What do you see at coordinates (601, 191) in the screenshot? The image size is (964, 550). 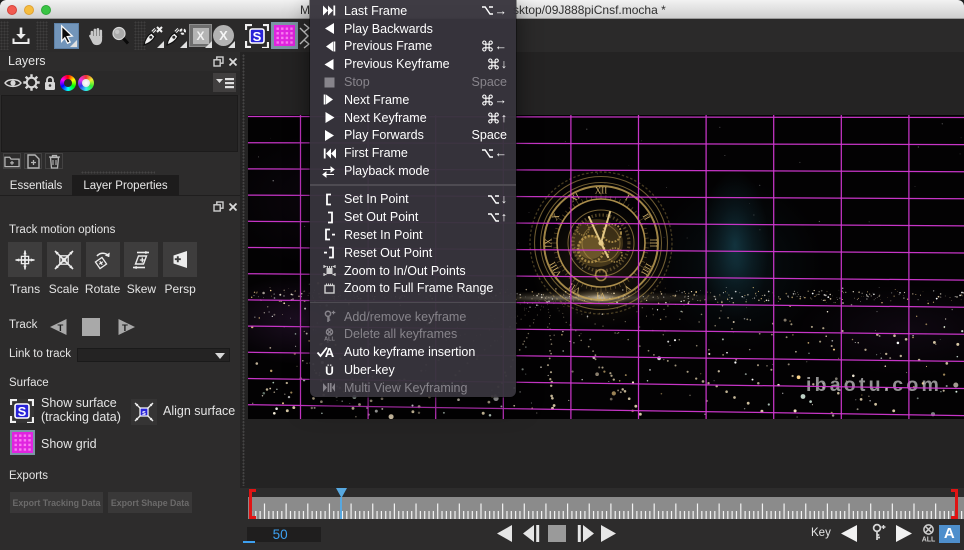 I see `svg-text: XII` at bounding box center [601, 191].